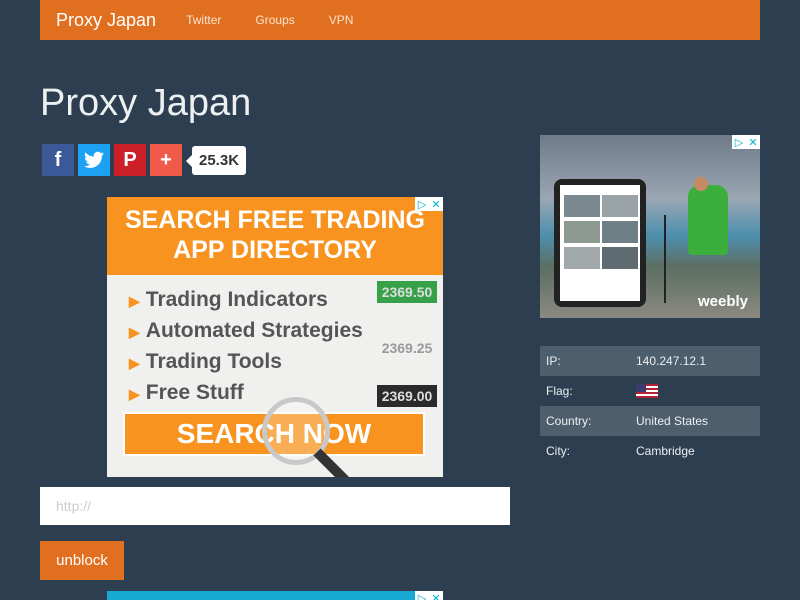 The image size is (800, 600). I want to click on nav-link-groups: Groups, so click(274, 20).